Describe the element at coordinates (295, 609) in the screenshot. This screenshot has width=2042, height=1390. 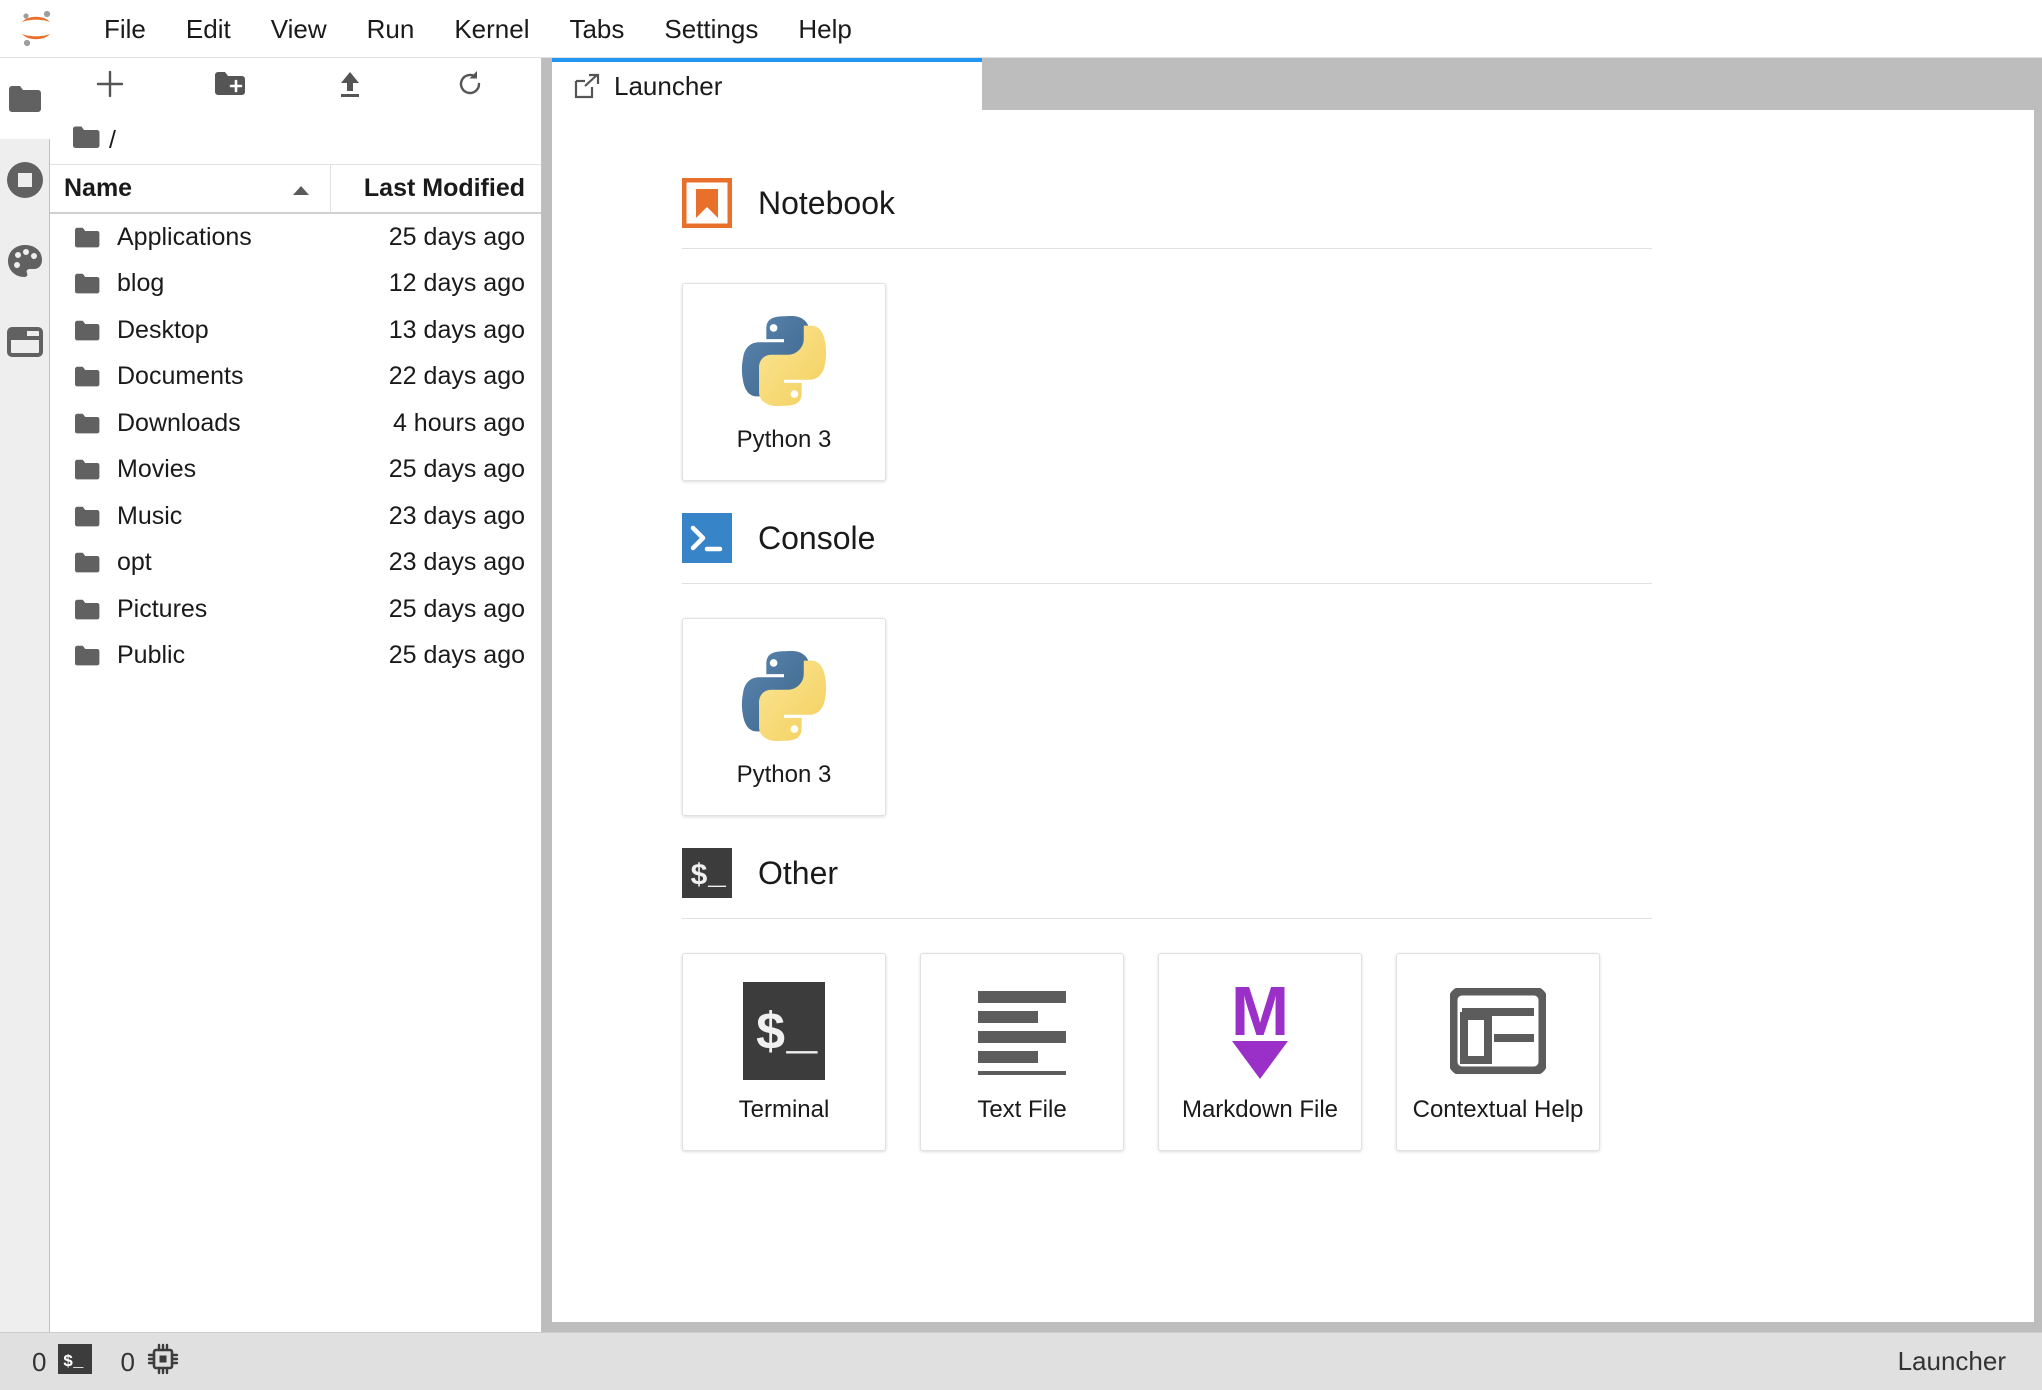
I see `file-list-row: Pictures 25 days ago` at that location.